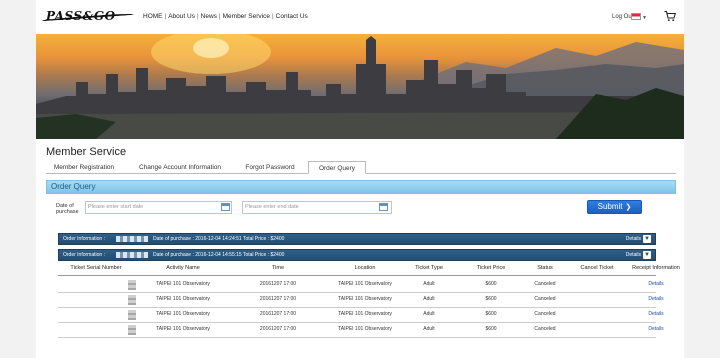  I want to click on col-ticket-type: Ticket Type, so click(429, 268).